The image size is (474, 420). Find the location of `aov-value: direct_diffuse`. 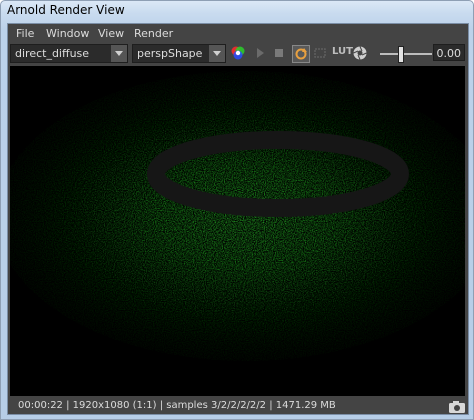

aov-value: direct_diffuse is located at coordinates (52, 53).